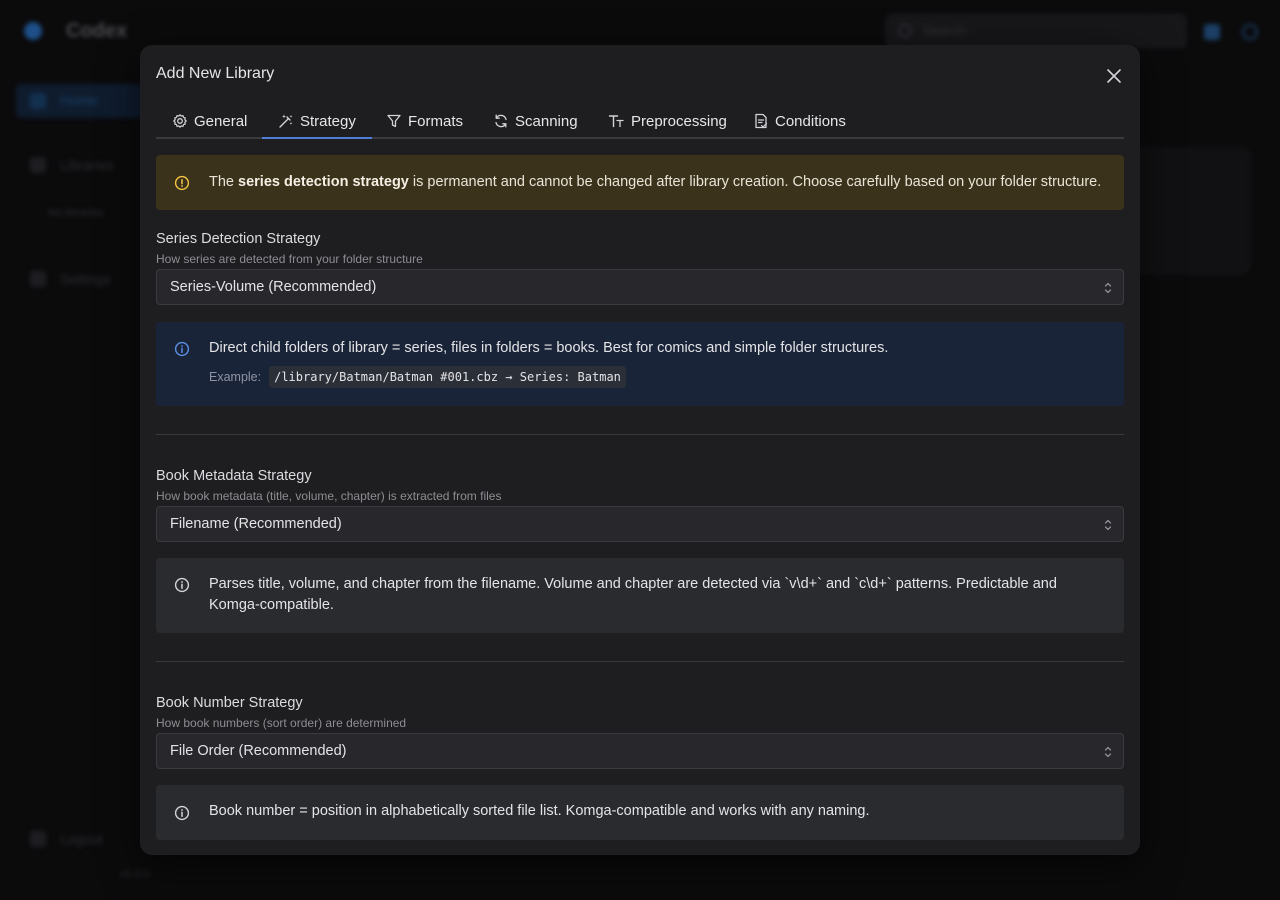 Image resolution: width=1280 pixels, height=900 pixels. What do you see at coordinates (640, 287) in the screenshot?
I see `series-strategy-select: Series-Volume (Recommended)` at bounding box center [640, 287].